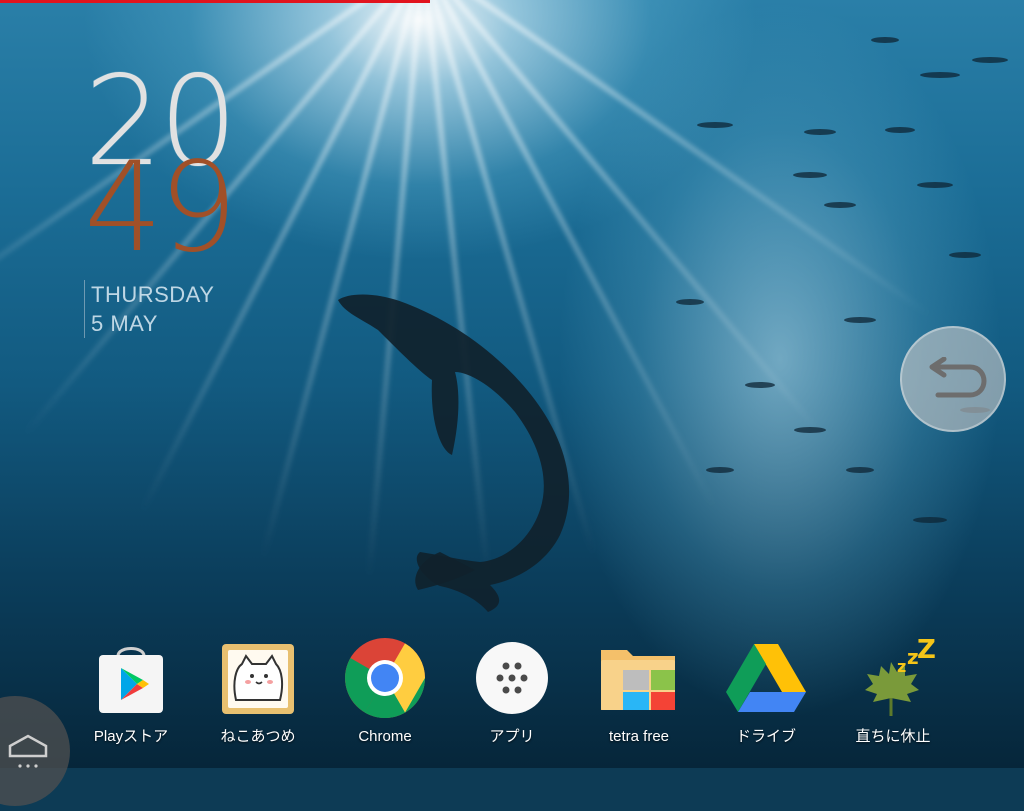 The width and height of the screenshot is (1024, 811). I want to click on dock-label: ドライブ, so click(765, 736).